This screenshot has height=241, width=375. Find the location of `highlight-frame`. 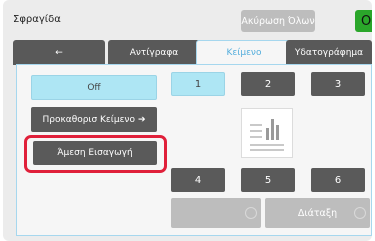

highlight-frame is located at coordinates (95, 154).